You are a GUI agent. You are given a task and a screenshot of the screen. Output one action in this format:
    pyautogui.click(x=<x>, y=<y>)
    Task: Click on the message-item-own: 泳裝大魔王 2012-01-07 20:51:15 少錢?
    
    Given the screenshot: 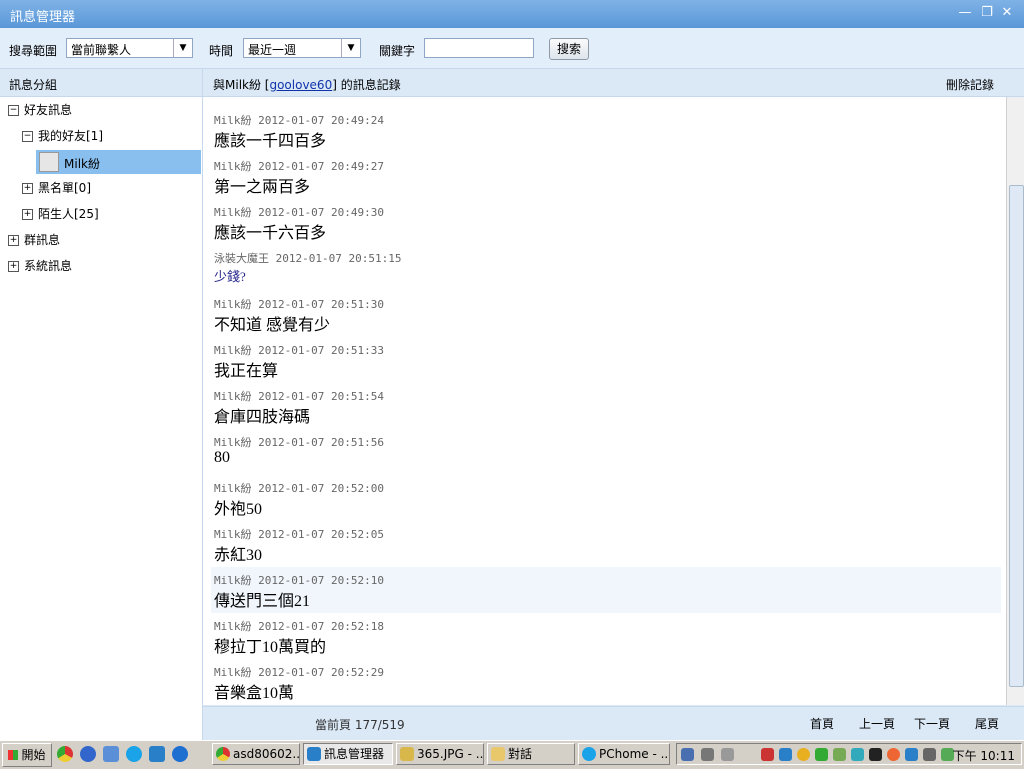 What is the action you would take?
    pyautogui.click(x=606, y=268)
    